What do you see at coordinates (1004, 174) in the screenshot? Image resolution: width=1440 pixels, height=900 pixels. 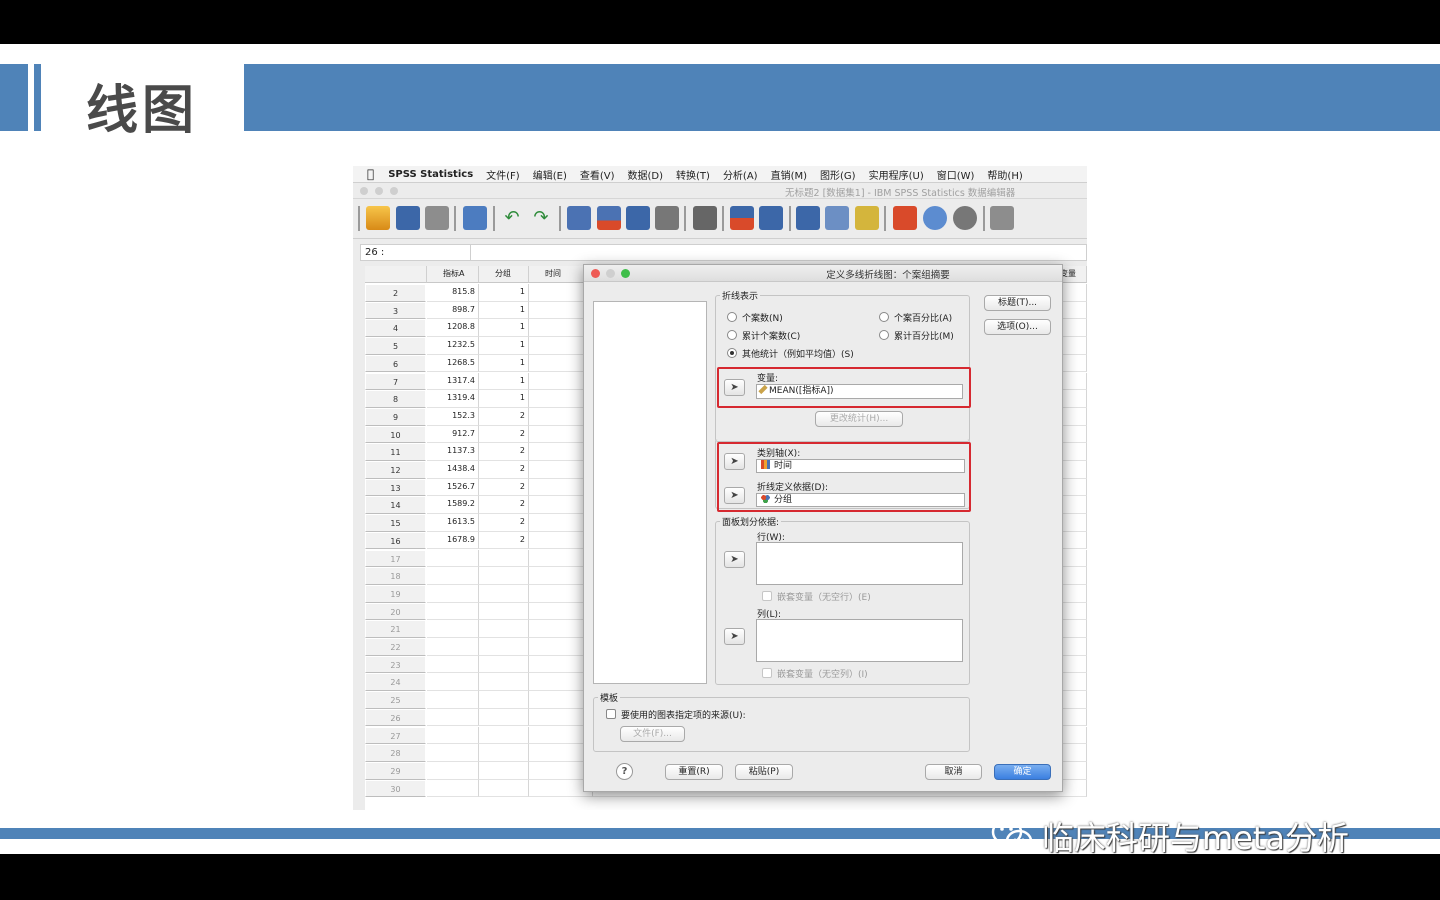 I see `menu-help: 帮助(H)` at bounding box center [1004, 174].